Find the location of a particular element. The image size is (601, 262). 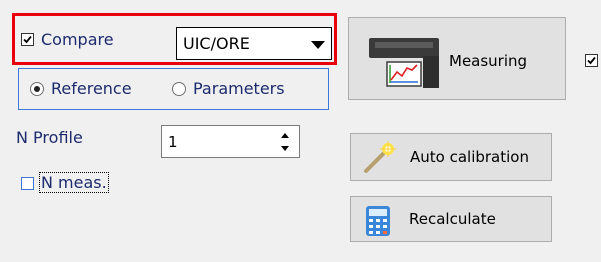

radio-selected-dot is located at coordinates (37, 89).